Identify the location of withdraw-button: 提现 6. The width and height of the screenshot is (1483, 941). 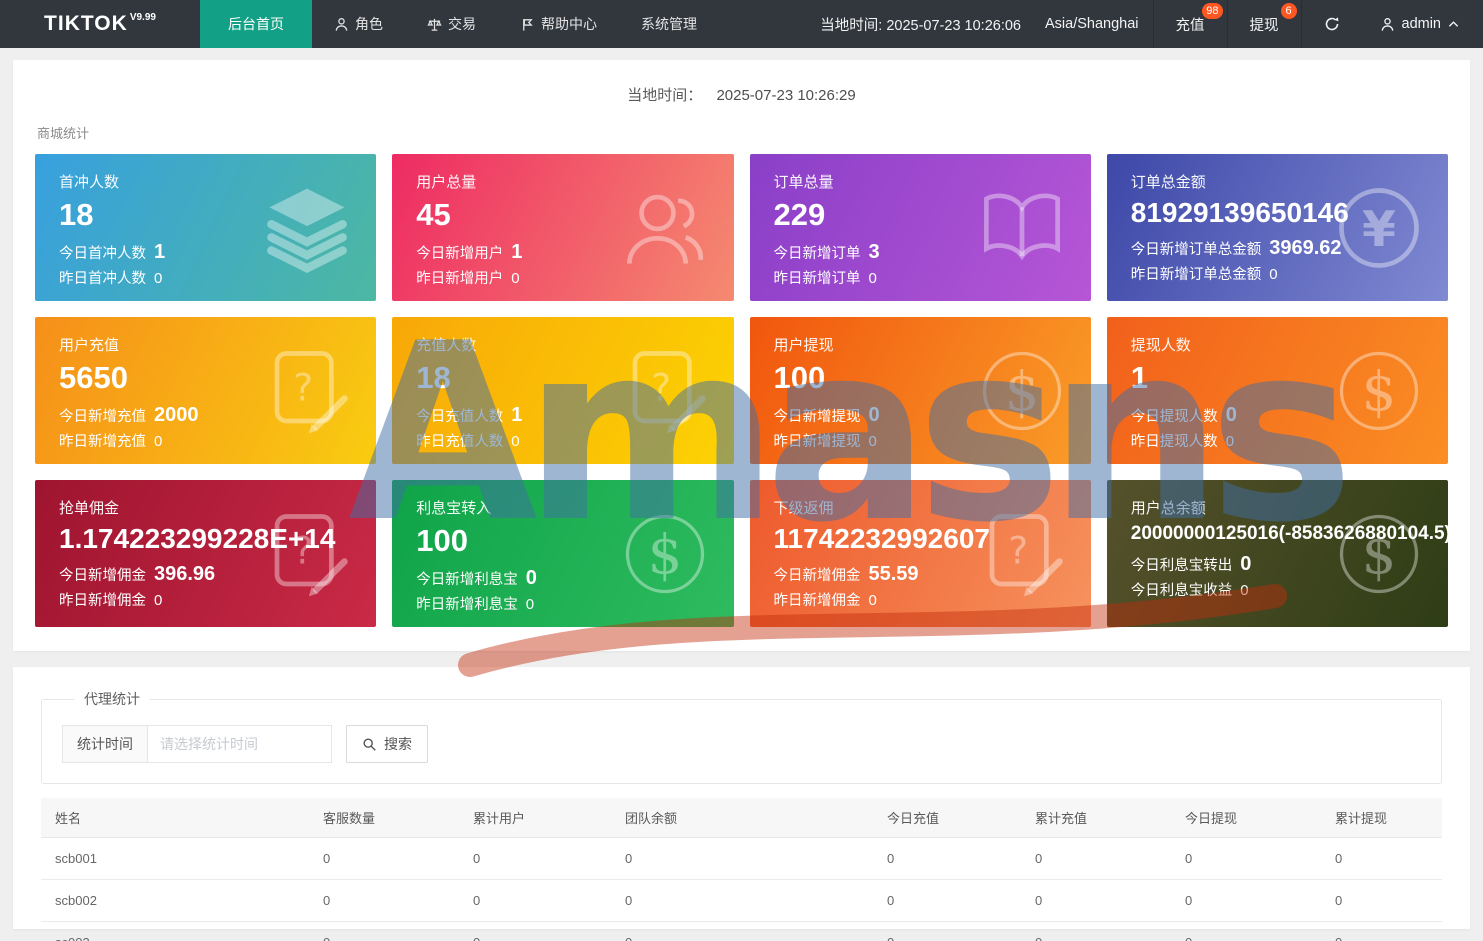
(1263, 24).